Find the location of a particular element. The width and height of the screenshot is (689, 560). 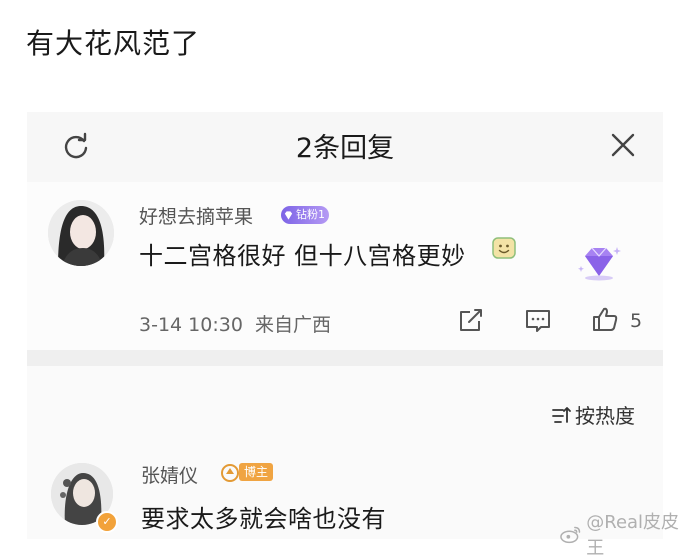

like-icon is located at coordinates (605, 319).